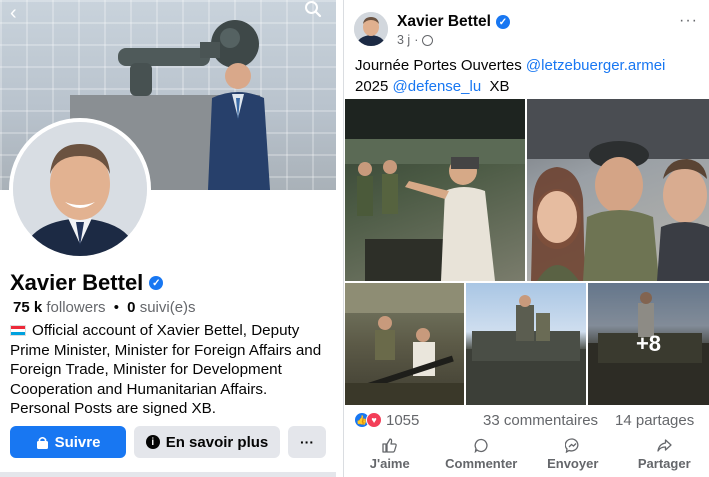  What do you see at coordinates (654, 420) in the screenshot?
I see `shares-count: 14 partages` at bounding box center [654, 420].